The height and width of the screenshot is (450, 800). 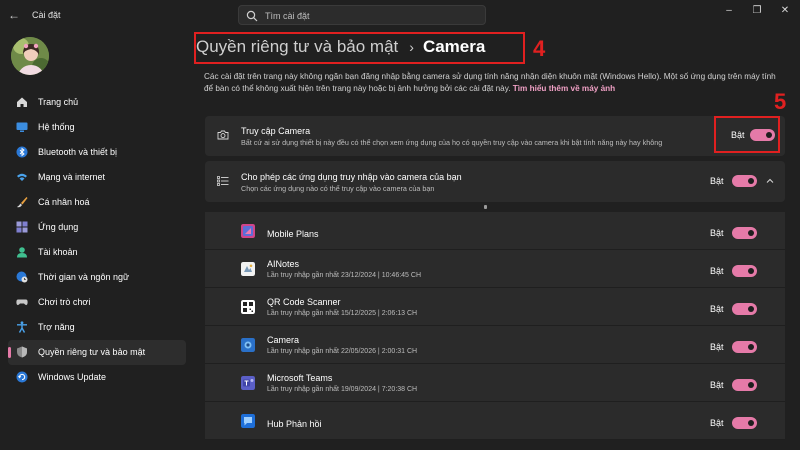 I want to click on learn-more-link: Tìm hiểu thêm về máy ảnh, so click(x=564, y=88).